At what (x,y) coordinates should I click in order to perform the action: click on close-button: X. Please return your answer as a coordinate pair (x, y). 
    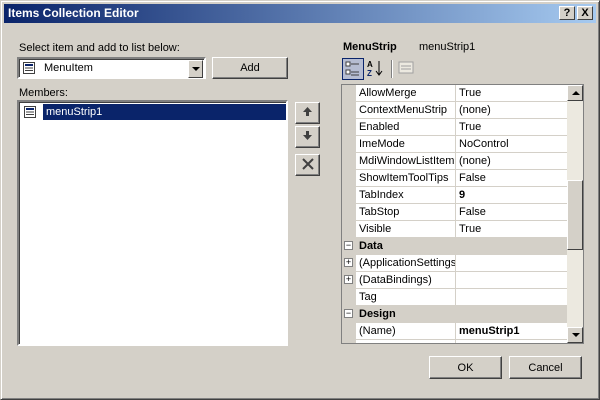
    Looking at the image, I should click on (585, 13).